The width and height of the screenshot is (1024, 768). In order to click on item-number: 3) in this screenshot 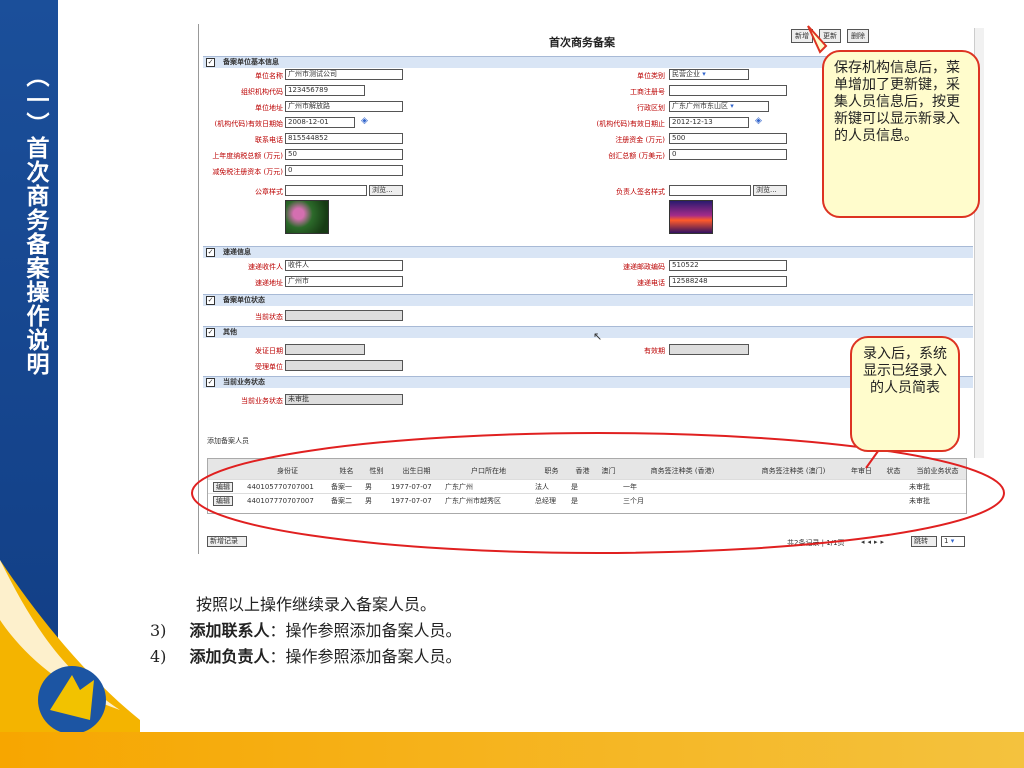, I will do `click(158, 630)`.